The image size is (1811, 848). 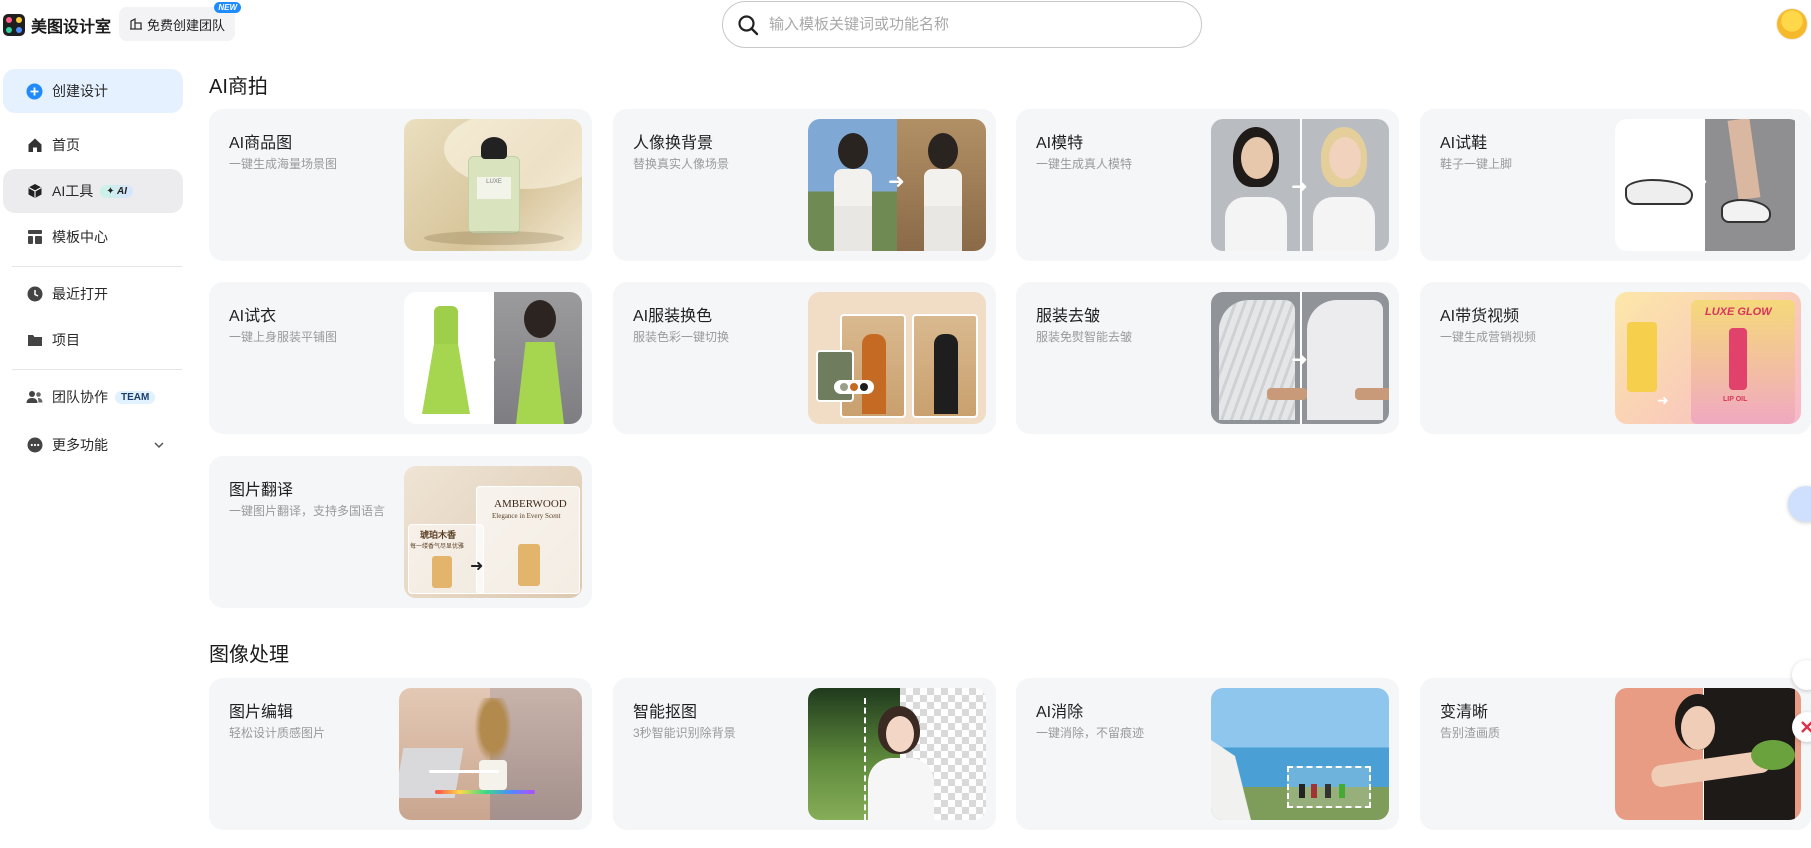 I want to click on team-icon, so click(x=34, y=397).